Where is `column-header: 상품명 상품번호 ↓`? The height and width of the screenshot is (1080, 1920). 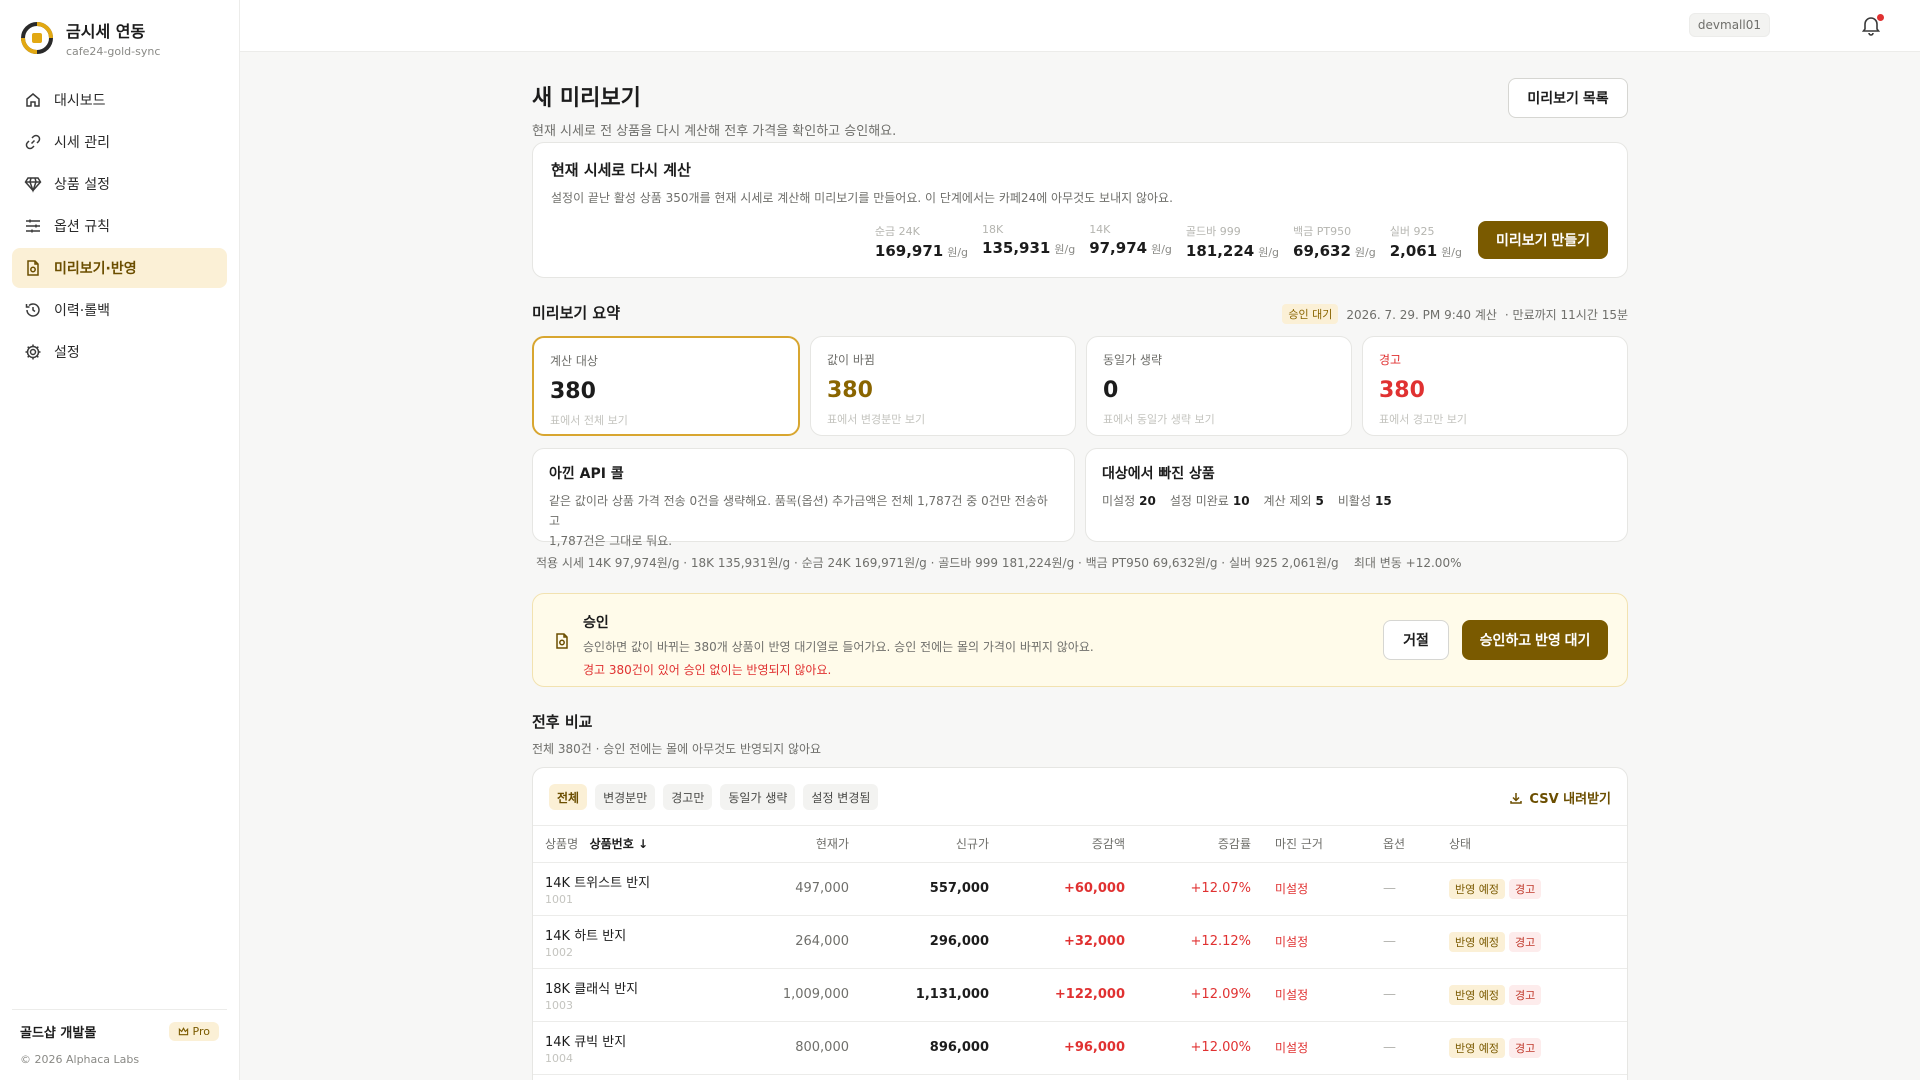 column-header: 상품명 상품번호 ↓ is located at coordinates (613, 844).